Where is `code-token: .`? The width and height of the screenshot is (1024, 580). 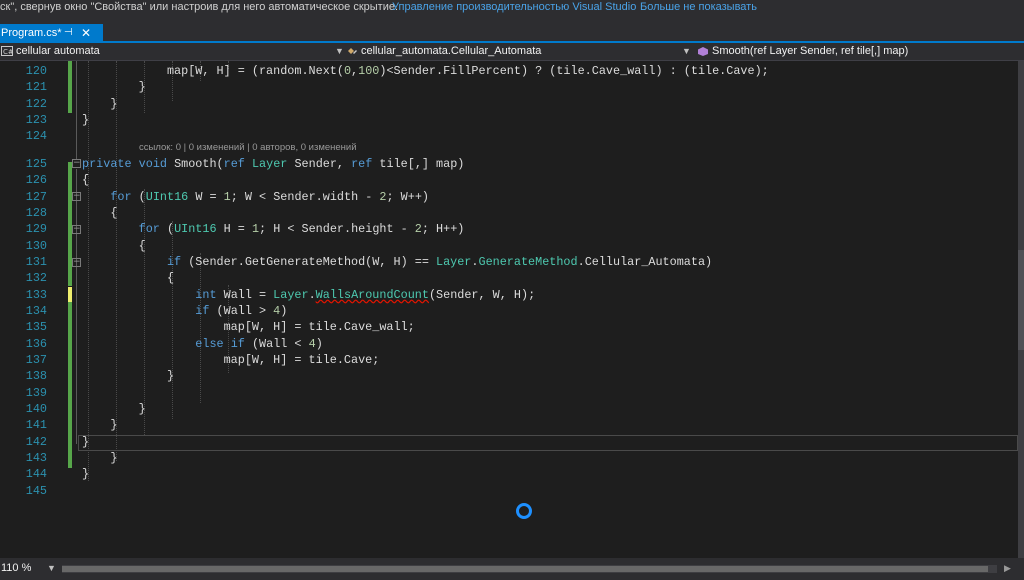
code-token: . is located at coordinates (312, 295).